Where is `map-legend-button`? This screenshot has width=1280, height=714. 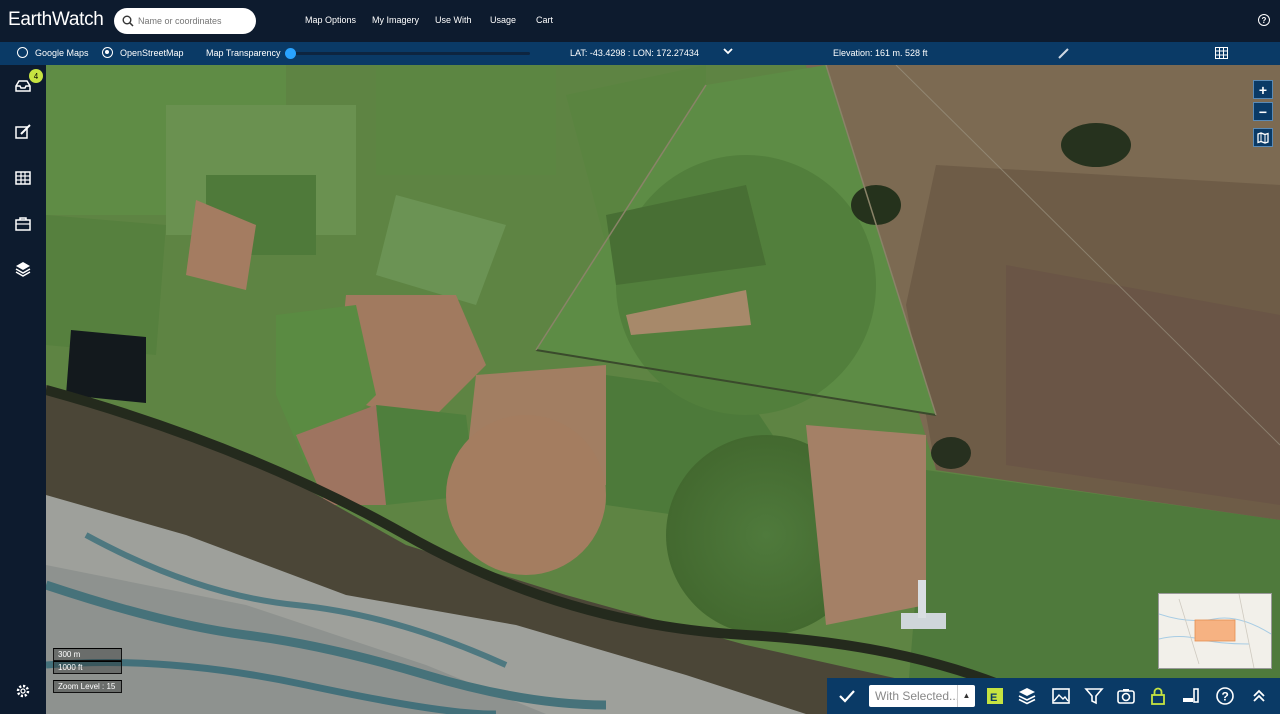 map-legend-button is located at coordinates (1263, 137).